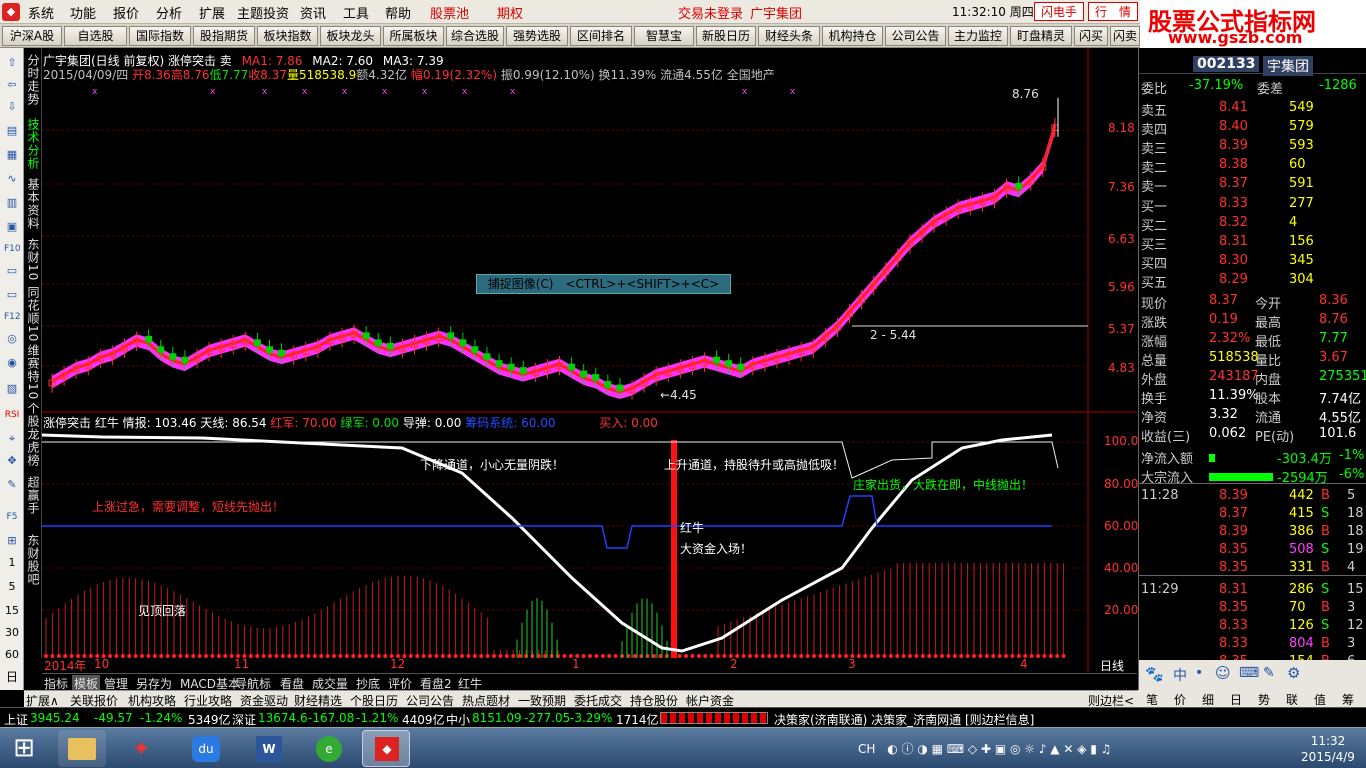 The width and height of the screenshot is (1366, 768). What do you see at coordinates (12, 563) in the screenshot?
I see `period-1: 1` at bounding box center [12, 563].